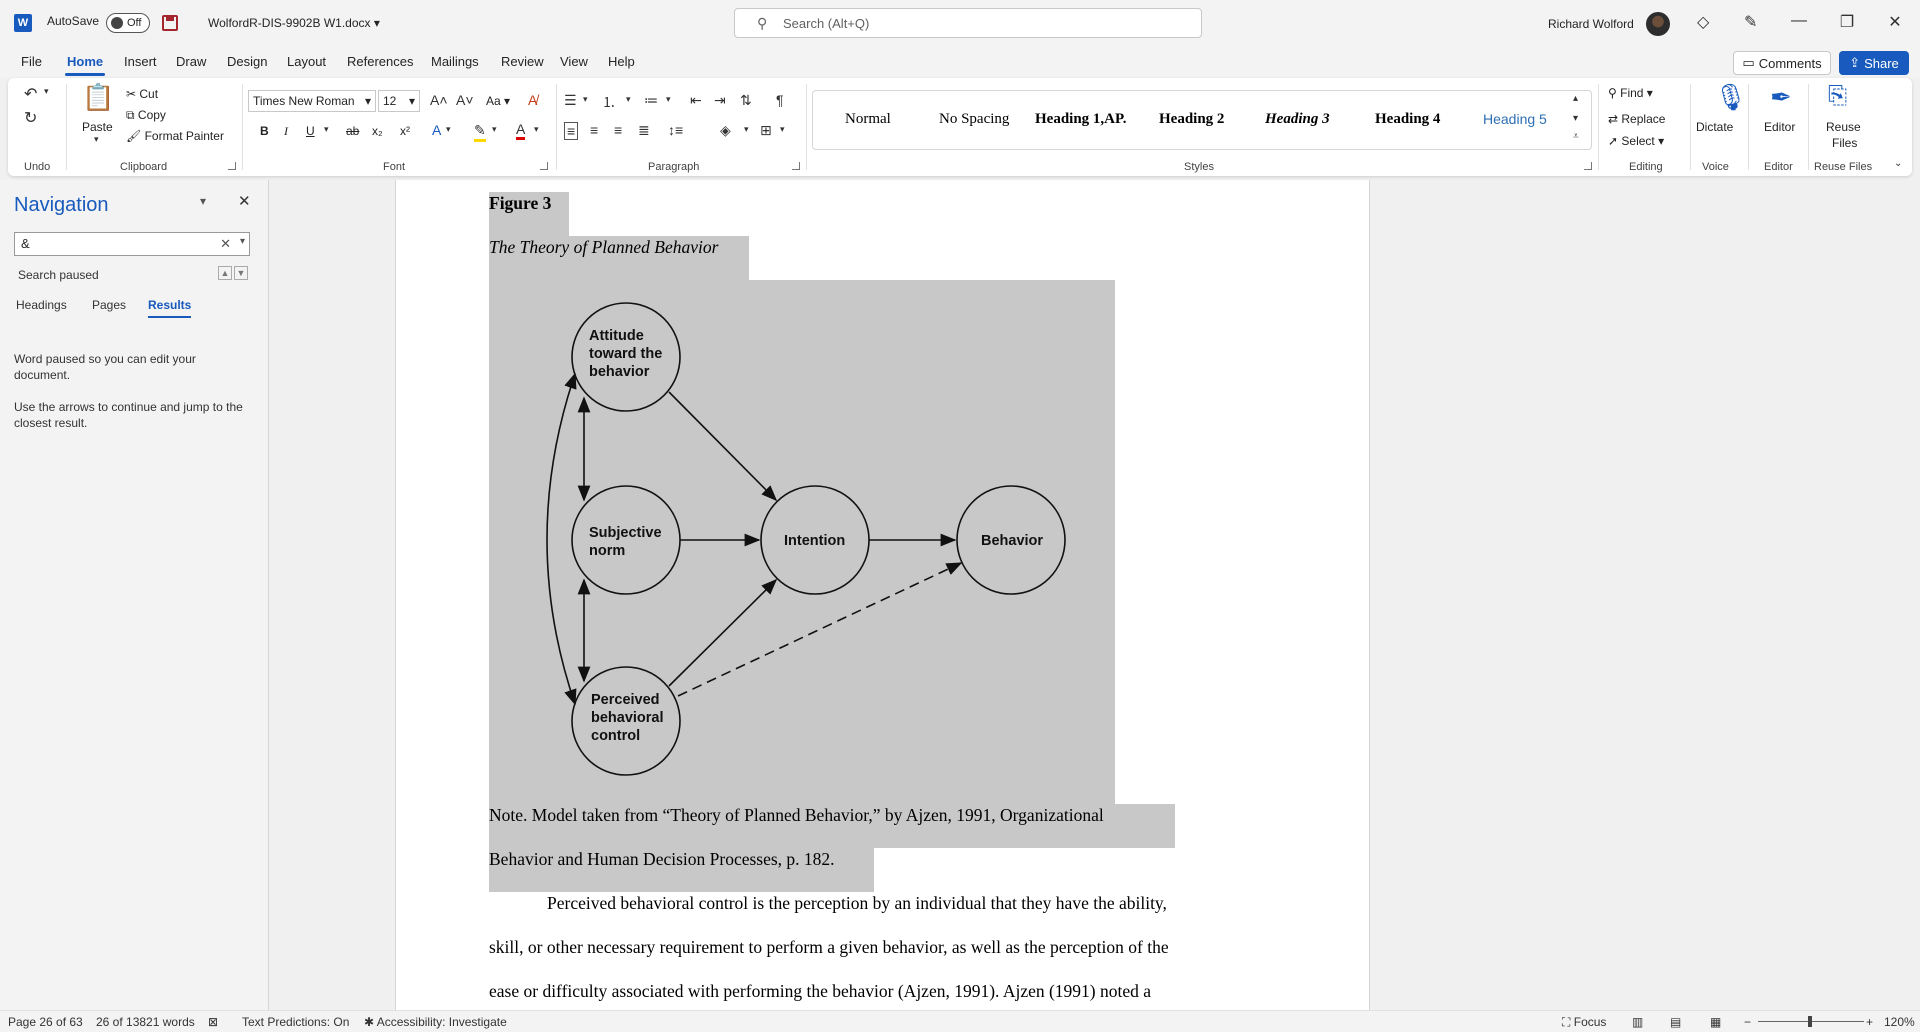 The width and height of the screenshot is (1920, 1032). I want to click on tab-pages: Pages, so click(109, 305).